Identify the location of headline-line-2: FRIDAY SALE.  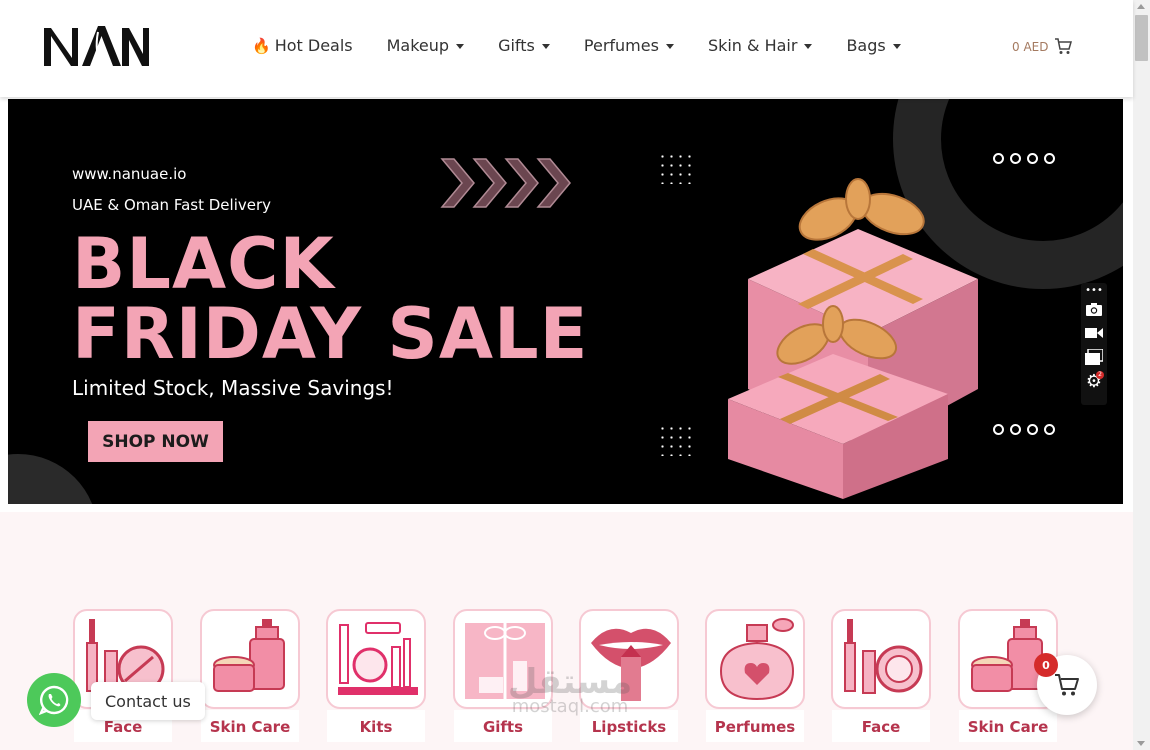
(330, 334).